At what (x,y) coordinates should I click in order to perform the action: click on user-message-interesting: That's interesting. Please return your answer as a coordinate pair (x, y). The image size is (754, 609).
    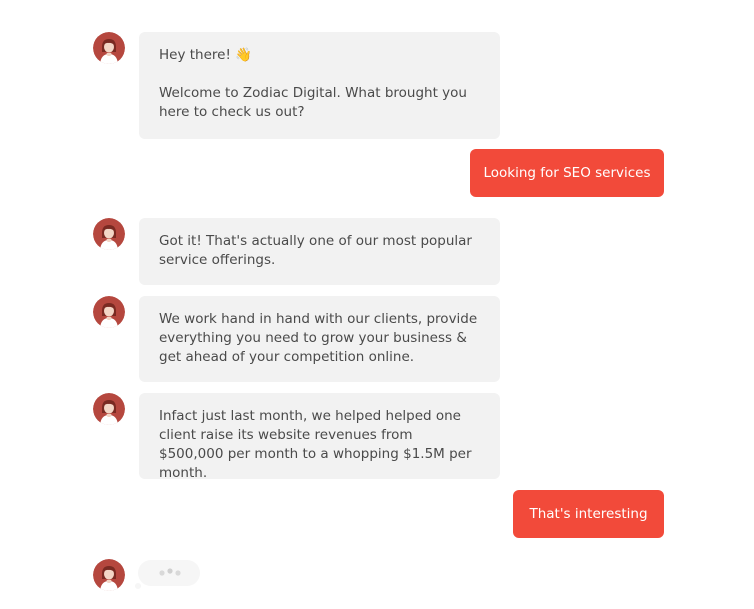
    Looking at the image, I should click on (588, 514).